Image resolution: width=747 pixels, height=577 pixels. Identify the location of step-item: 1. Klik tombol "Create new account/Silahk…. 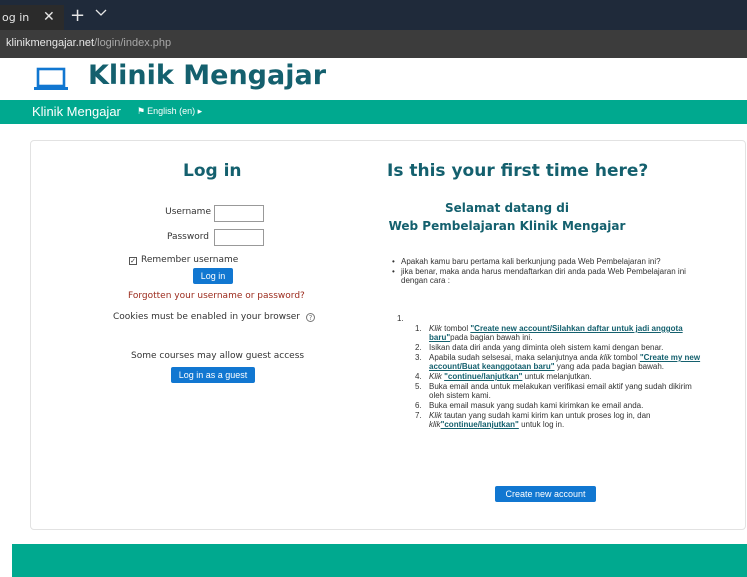
(549, 333).